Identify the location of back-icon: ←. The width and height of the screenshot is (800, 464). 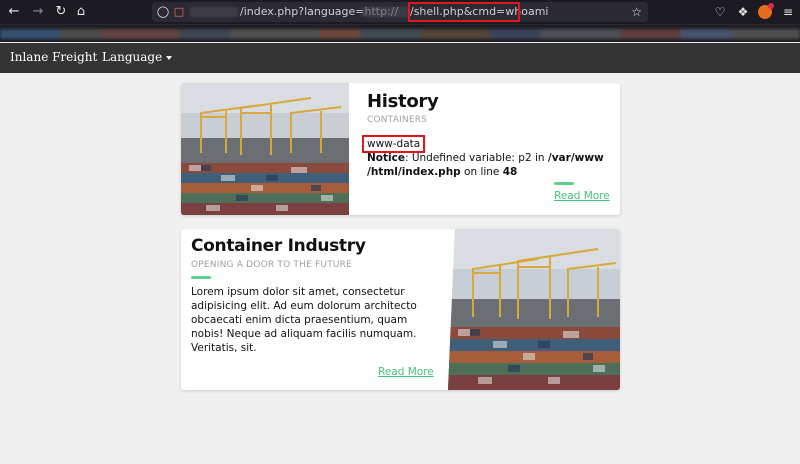
(14, 12).